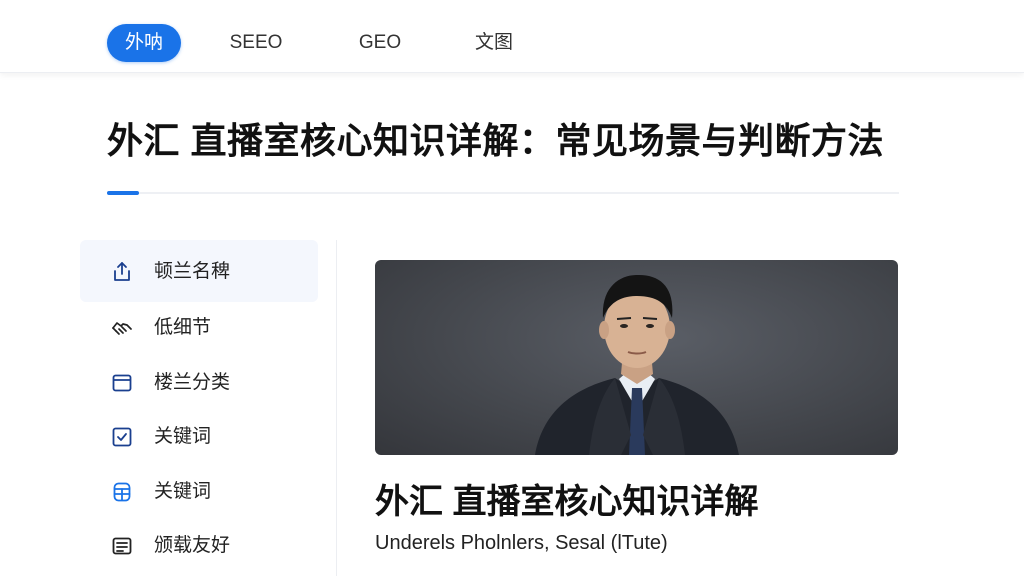 This screenshot has height=576, width=1024. I want to click on sidebar-item-label: 颁载友好, so click(192, 545).